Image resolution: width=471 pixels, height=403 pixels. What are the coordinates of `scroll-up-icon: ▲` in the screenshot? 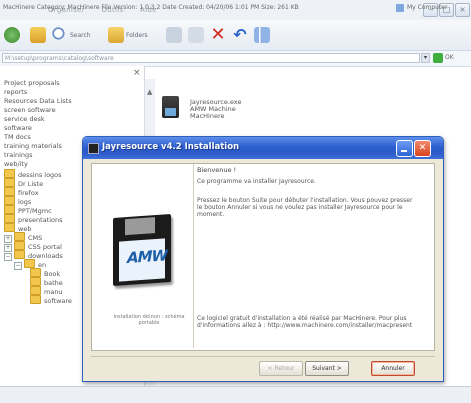 It's located at (149, 92).